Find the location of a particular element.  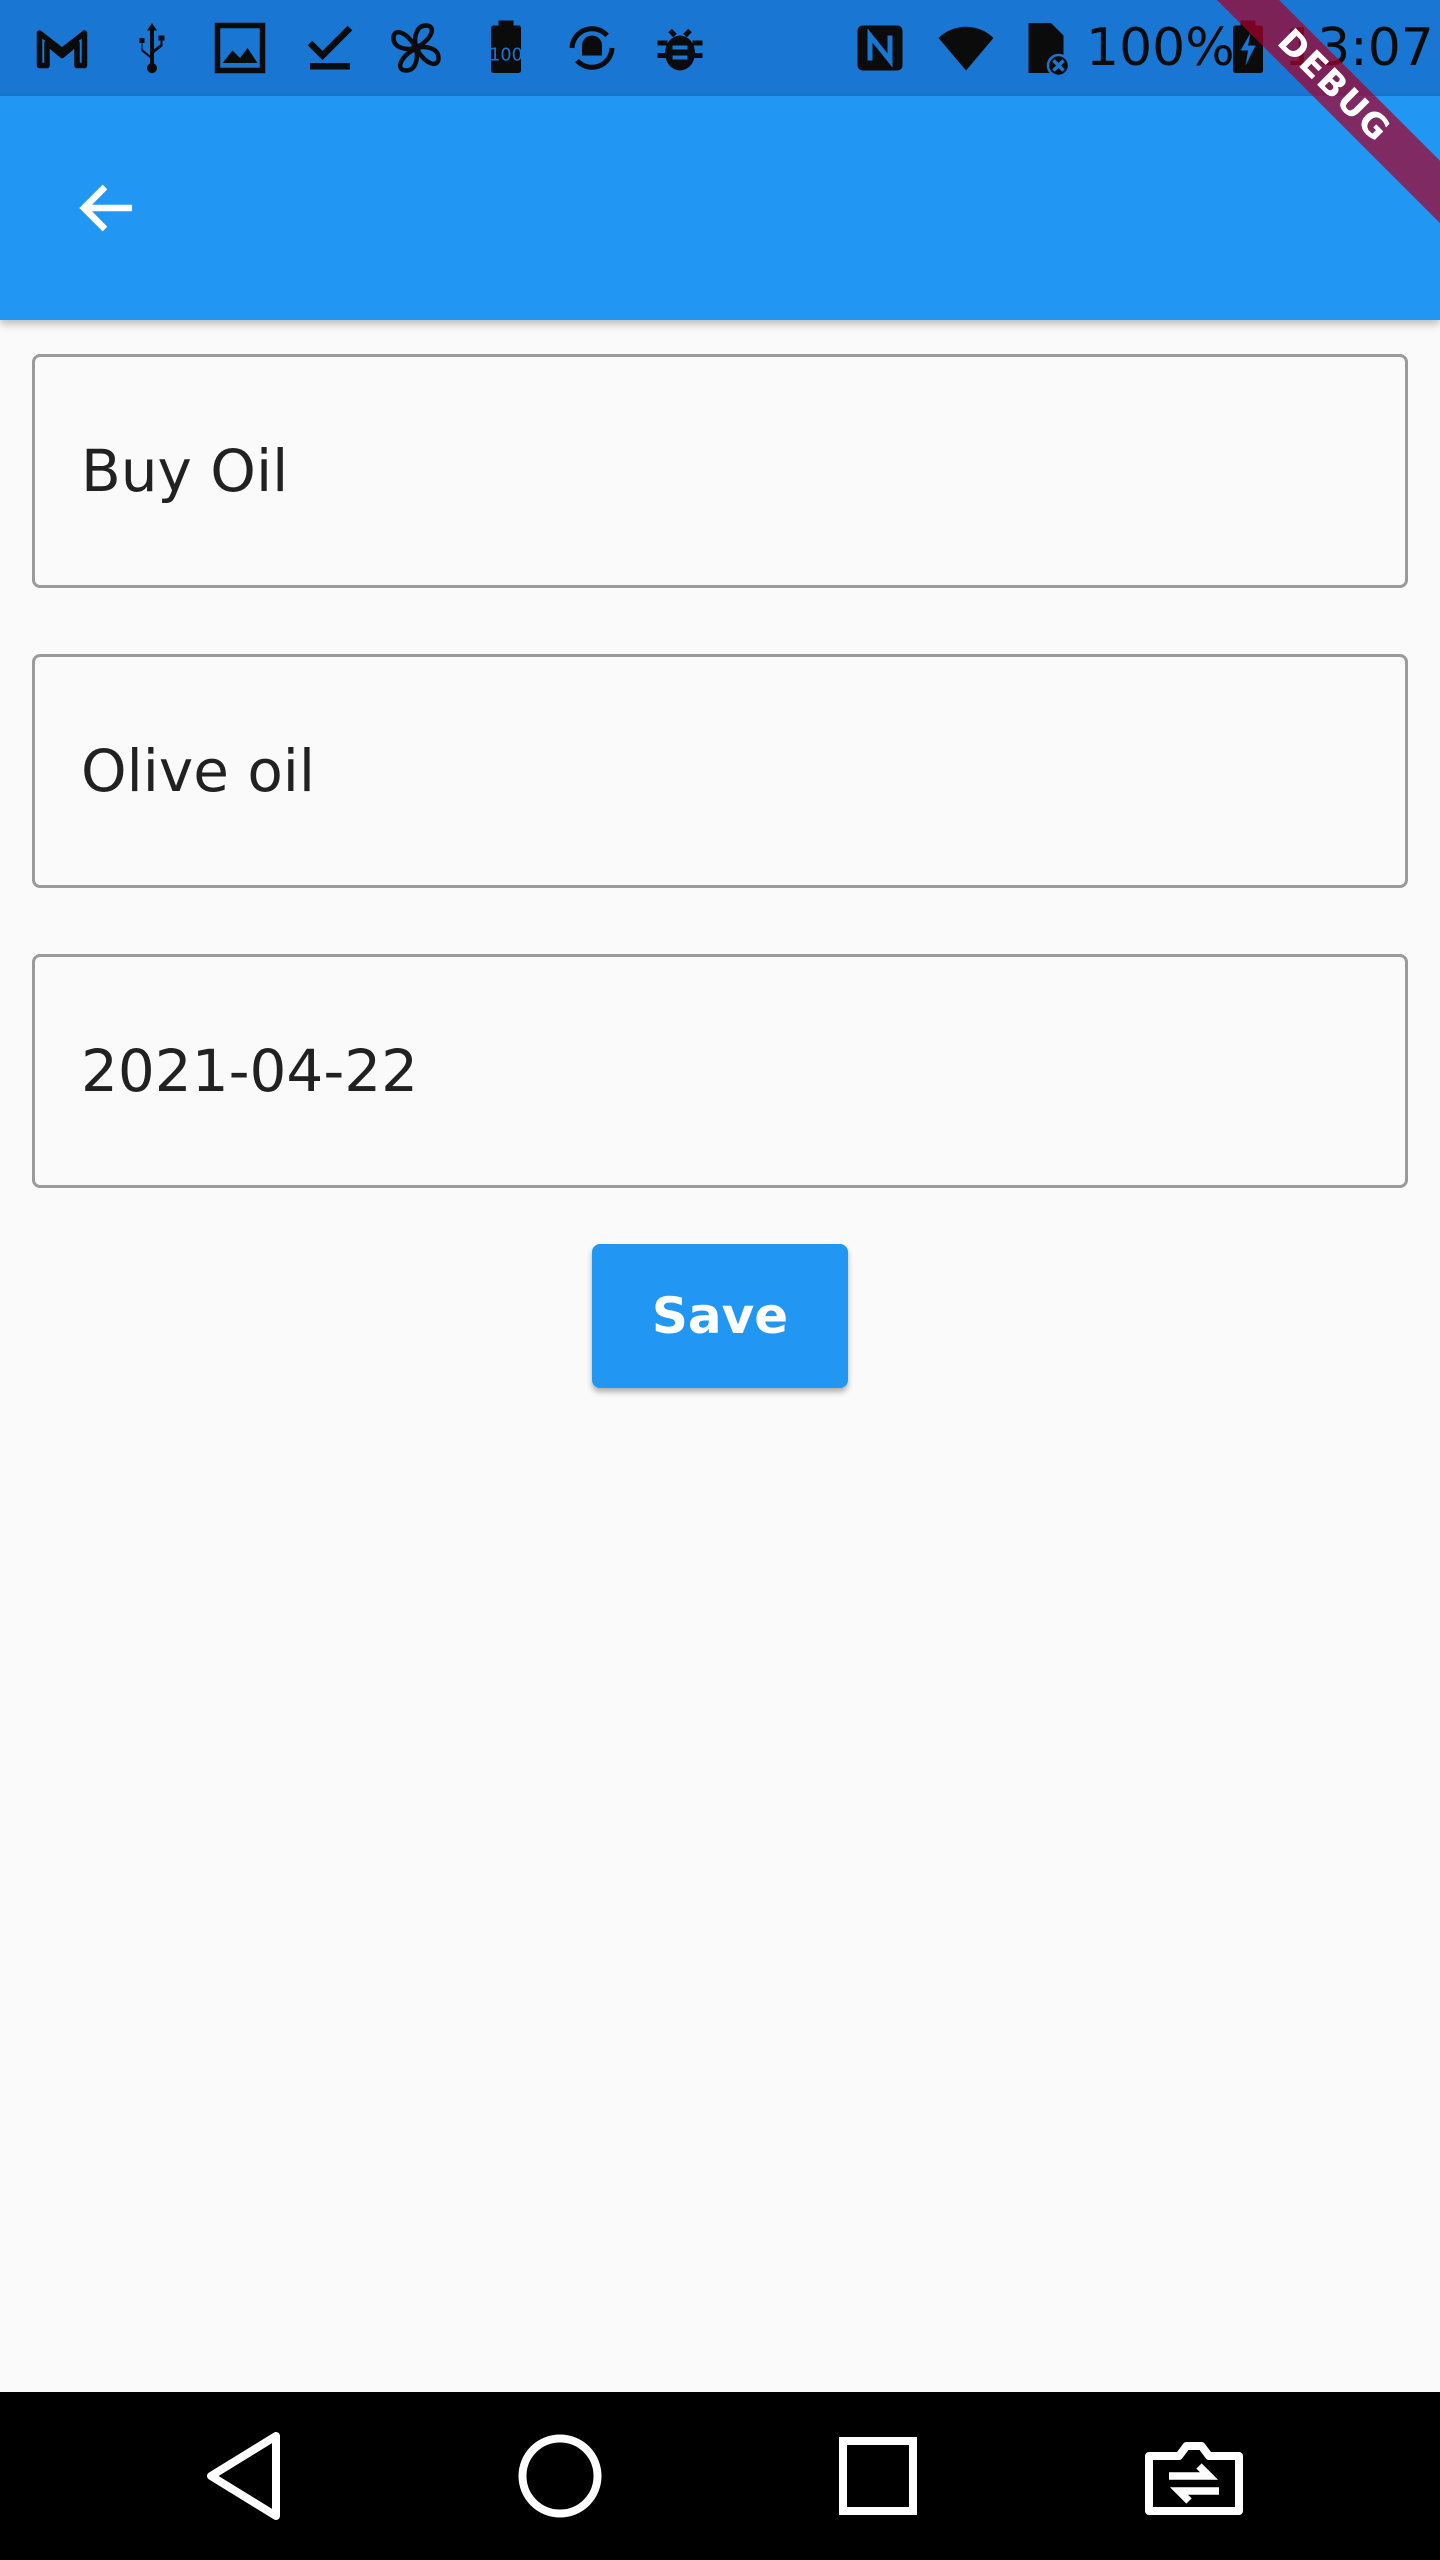

description-field is located at coordinates (720, 771).